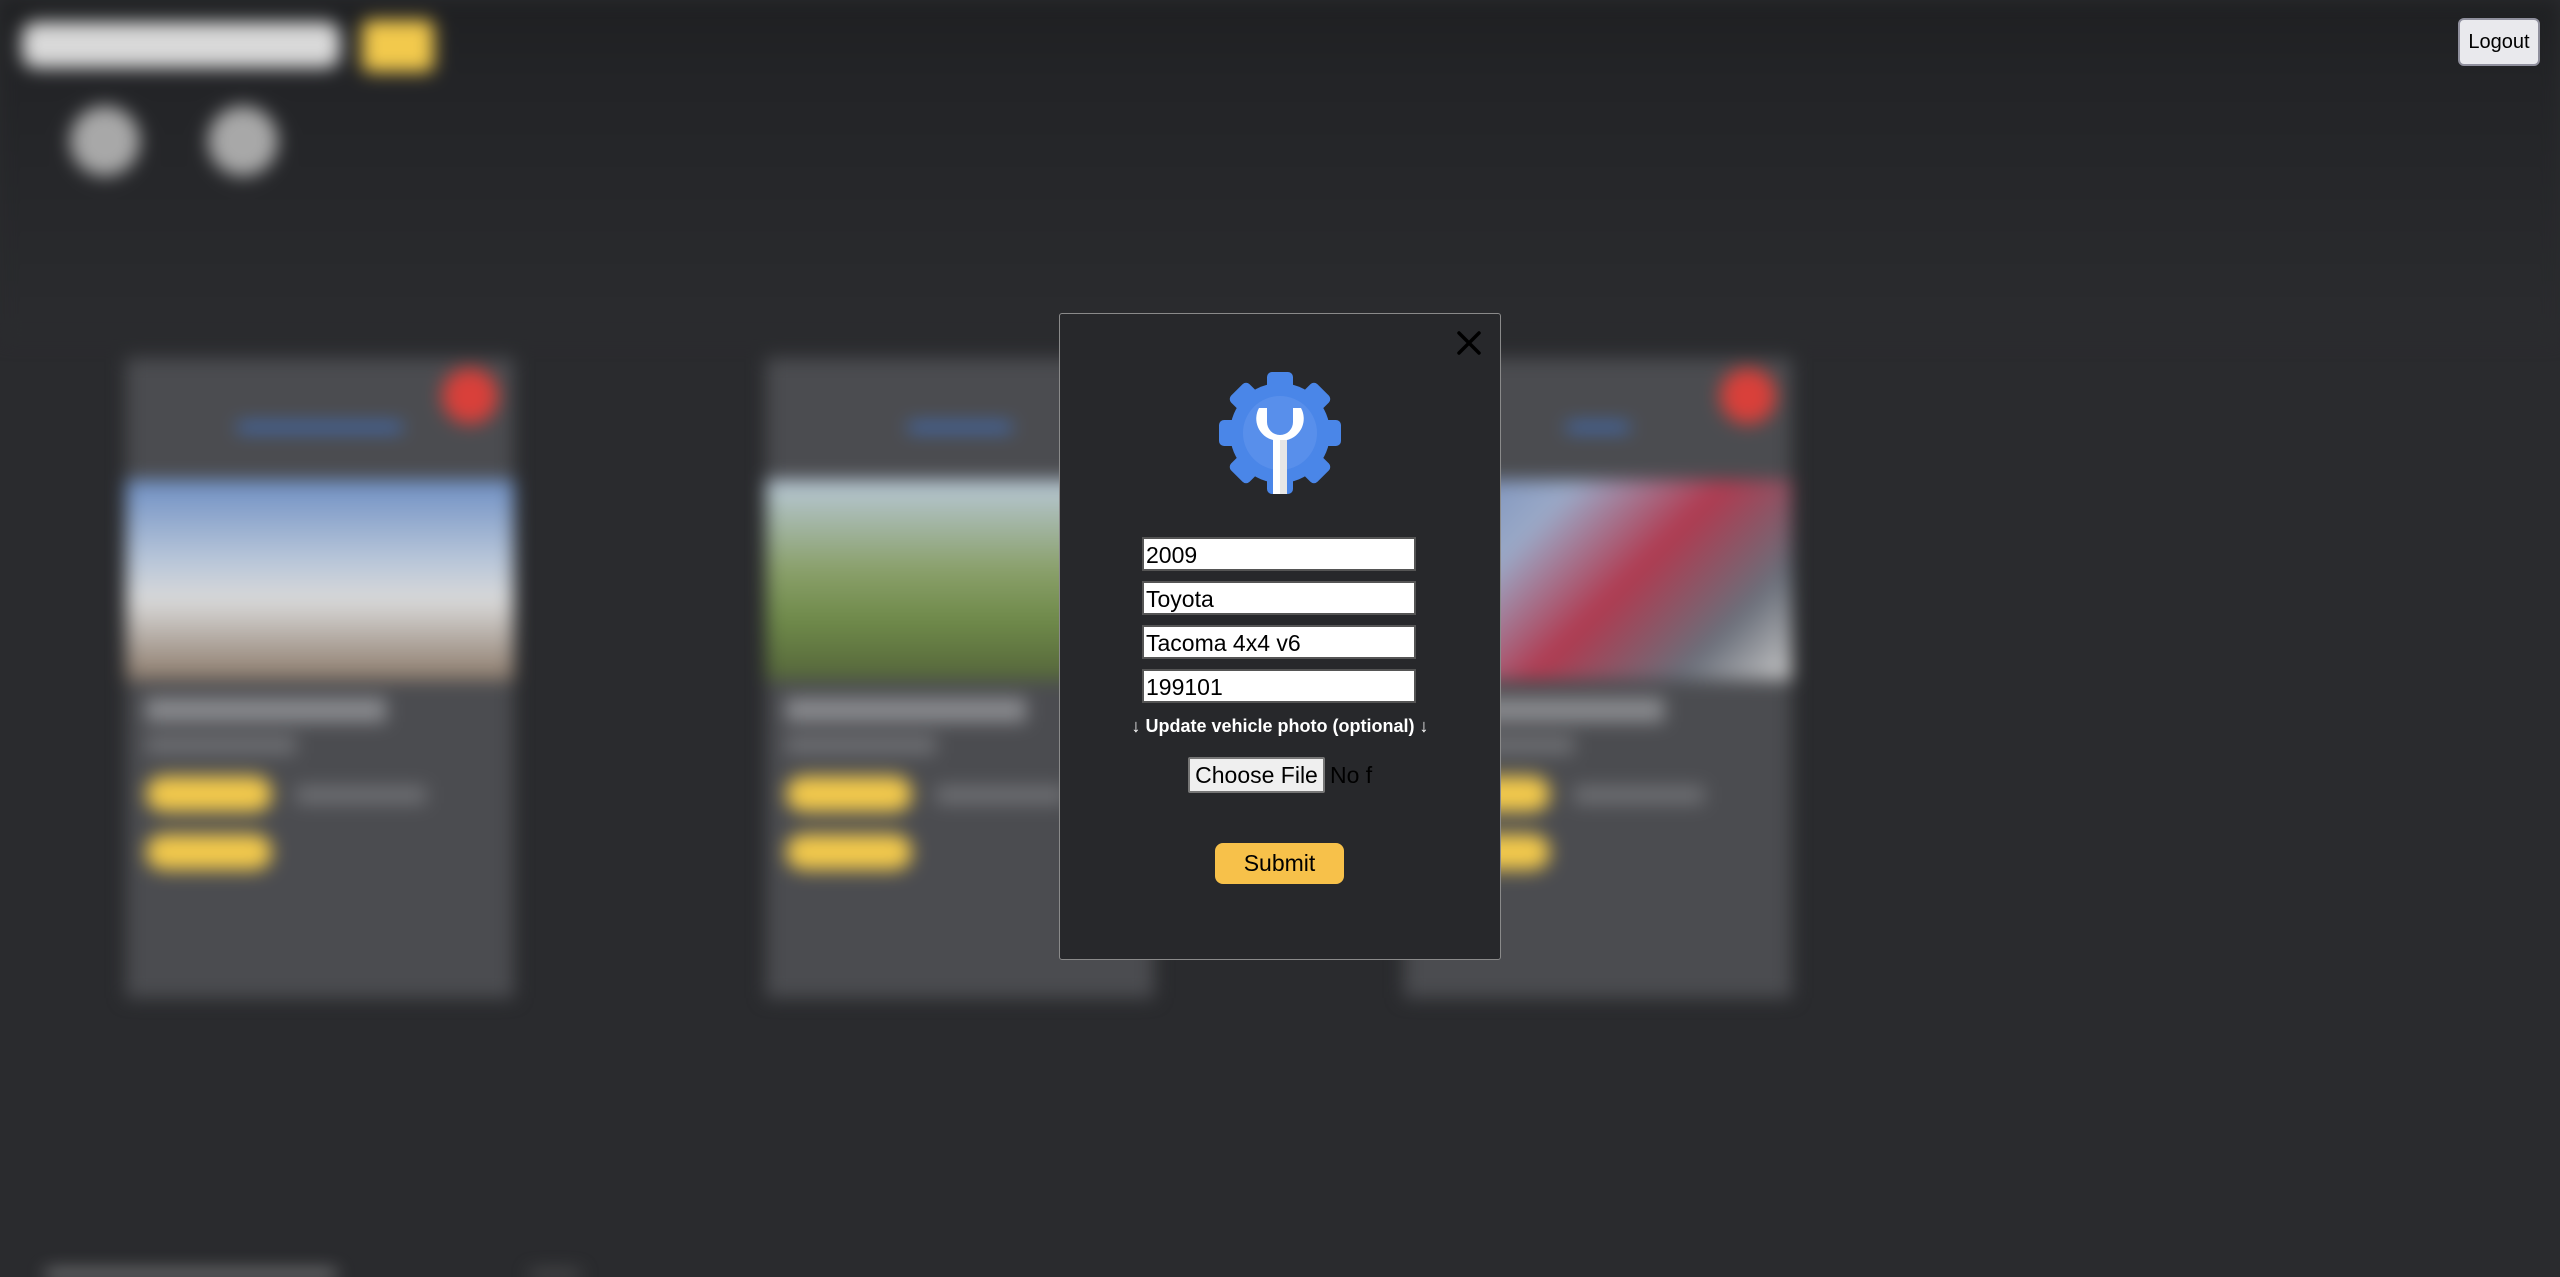  Describe the element at coordinates (1279, 598) in the screenshot. I see `make-field: Toyota` at that location.